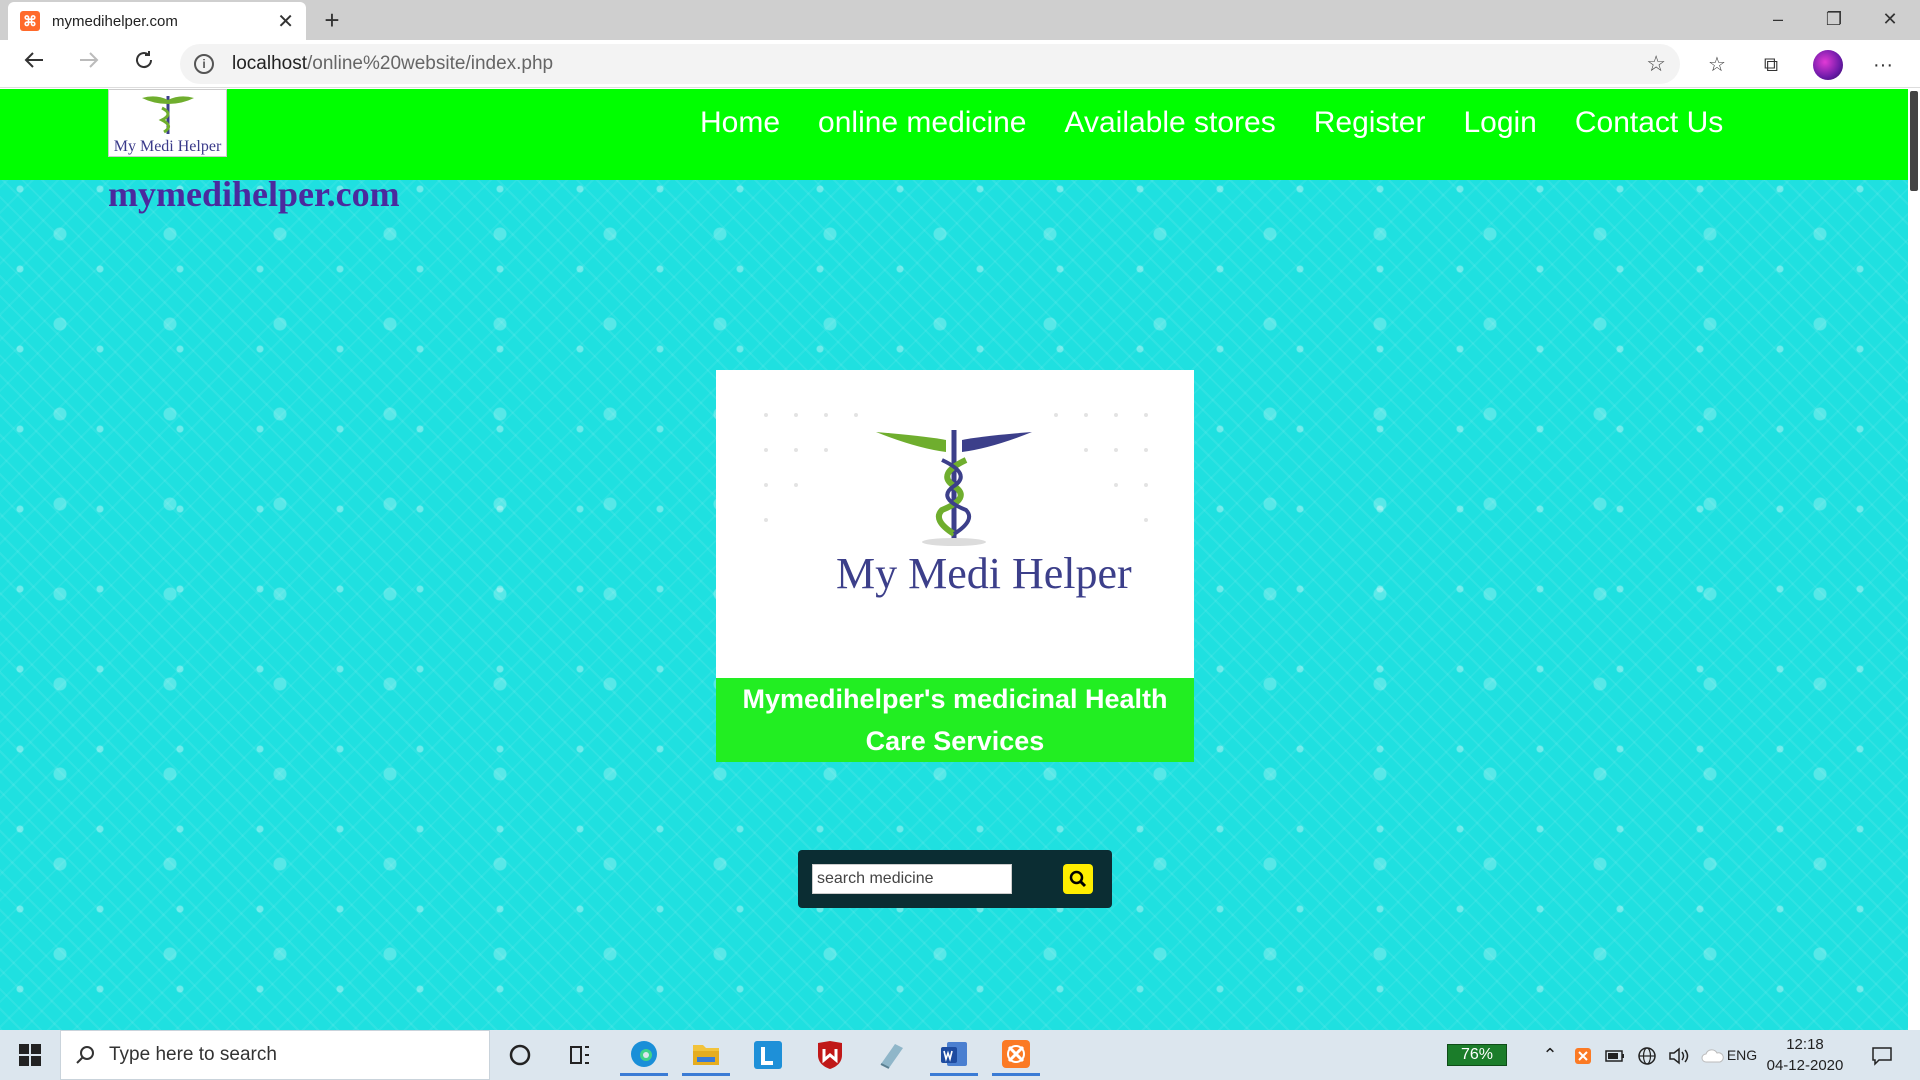 This screenshot has width=1920, height=1080. I want to click on address-bar: i localhost/online%20website/index.php ☆, so click(930, 64).